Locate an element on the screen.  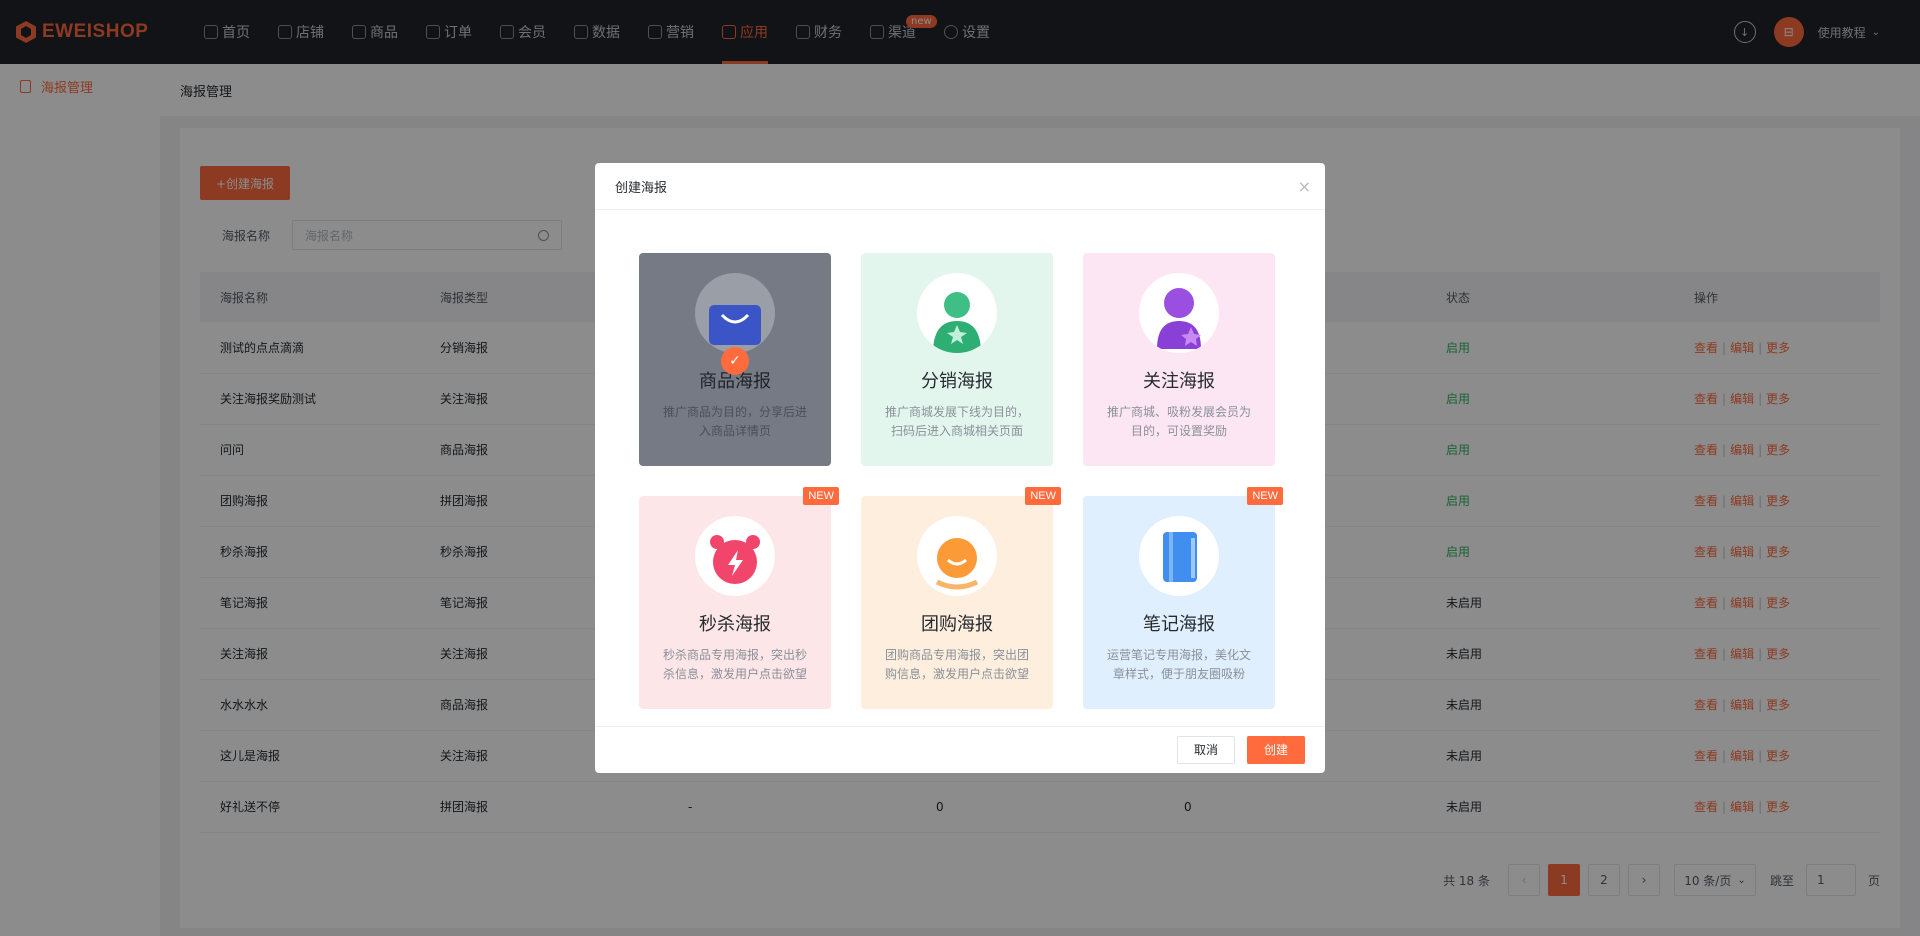
group-buy-icon is located at coordinates (957, 564).